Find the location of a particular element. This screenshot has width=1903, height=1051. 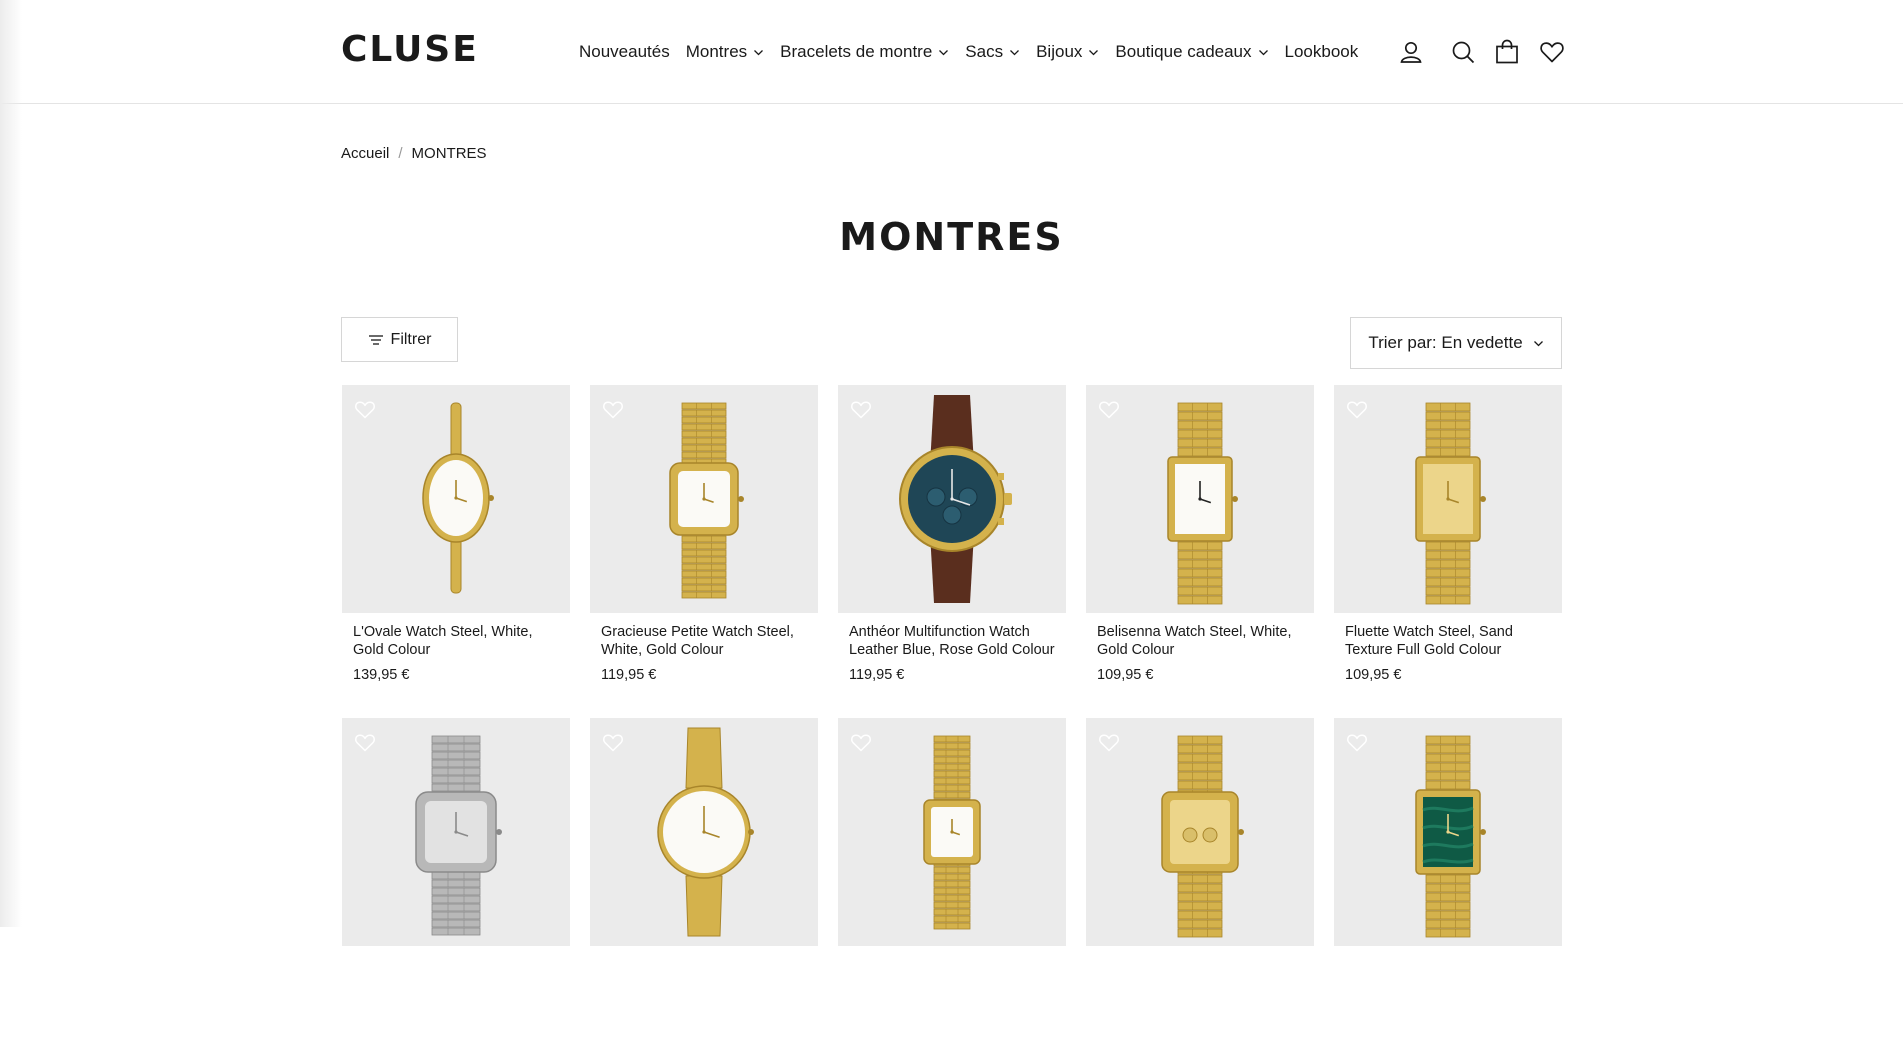

cart-button is located at coordinates (1507, 52).